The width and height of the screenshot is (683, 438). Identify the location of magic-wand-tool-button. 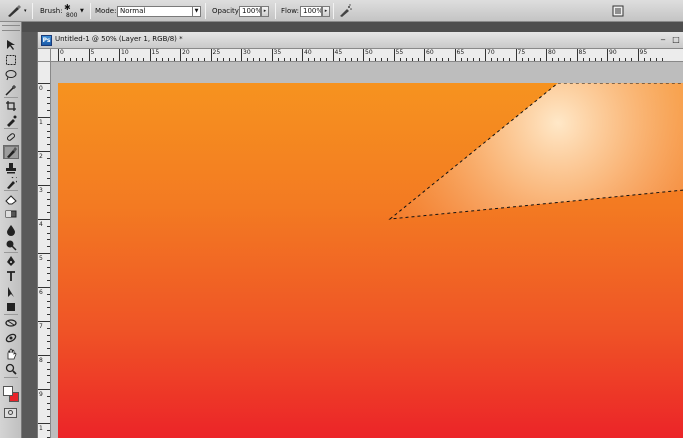
(11, 90).